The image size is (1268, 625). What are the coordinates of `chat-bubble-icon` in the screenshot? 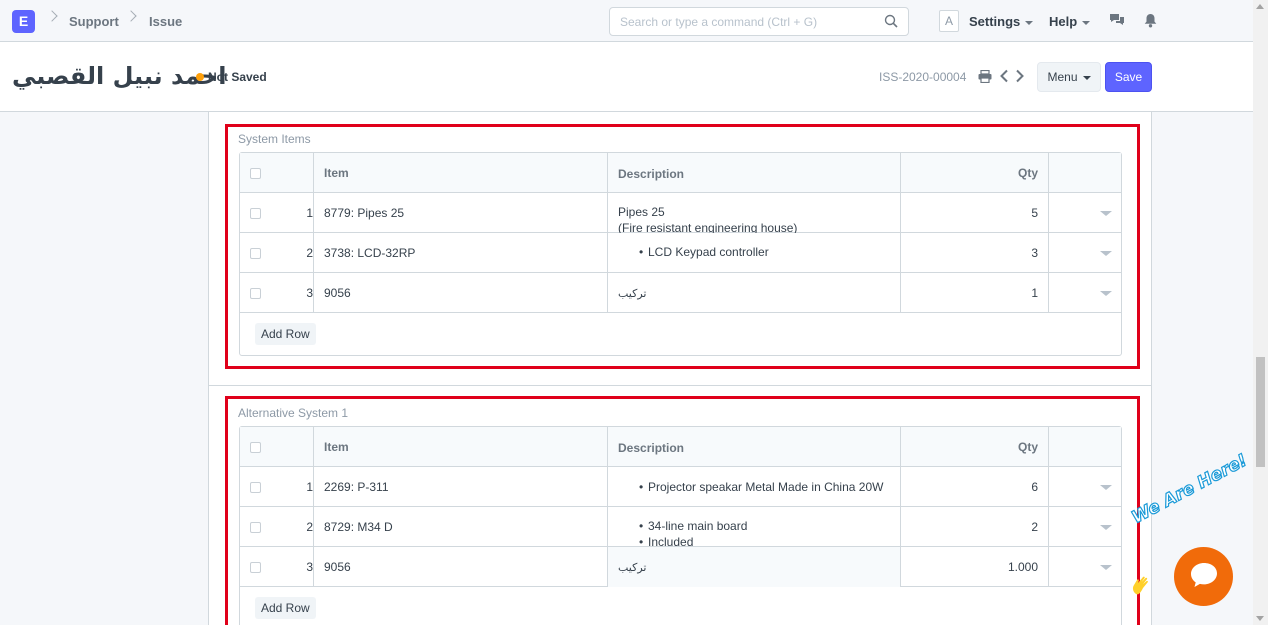 It's located at (1204, 575).